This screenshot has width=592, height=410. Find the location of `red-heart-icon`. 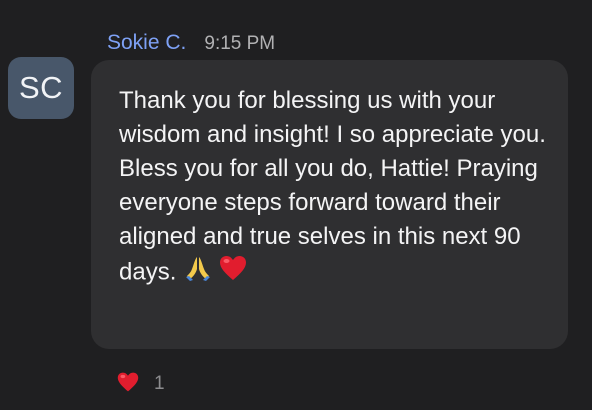

red-heart-icon is located at coordinates (233, 273).